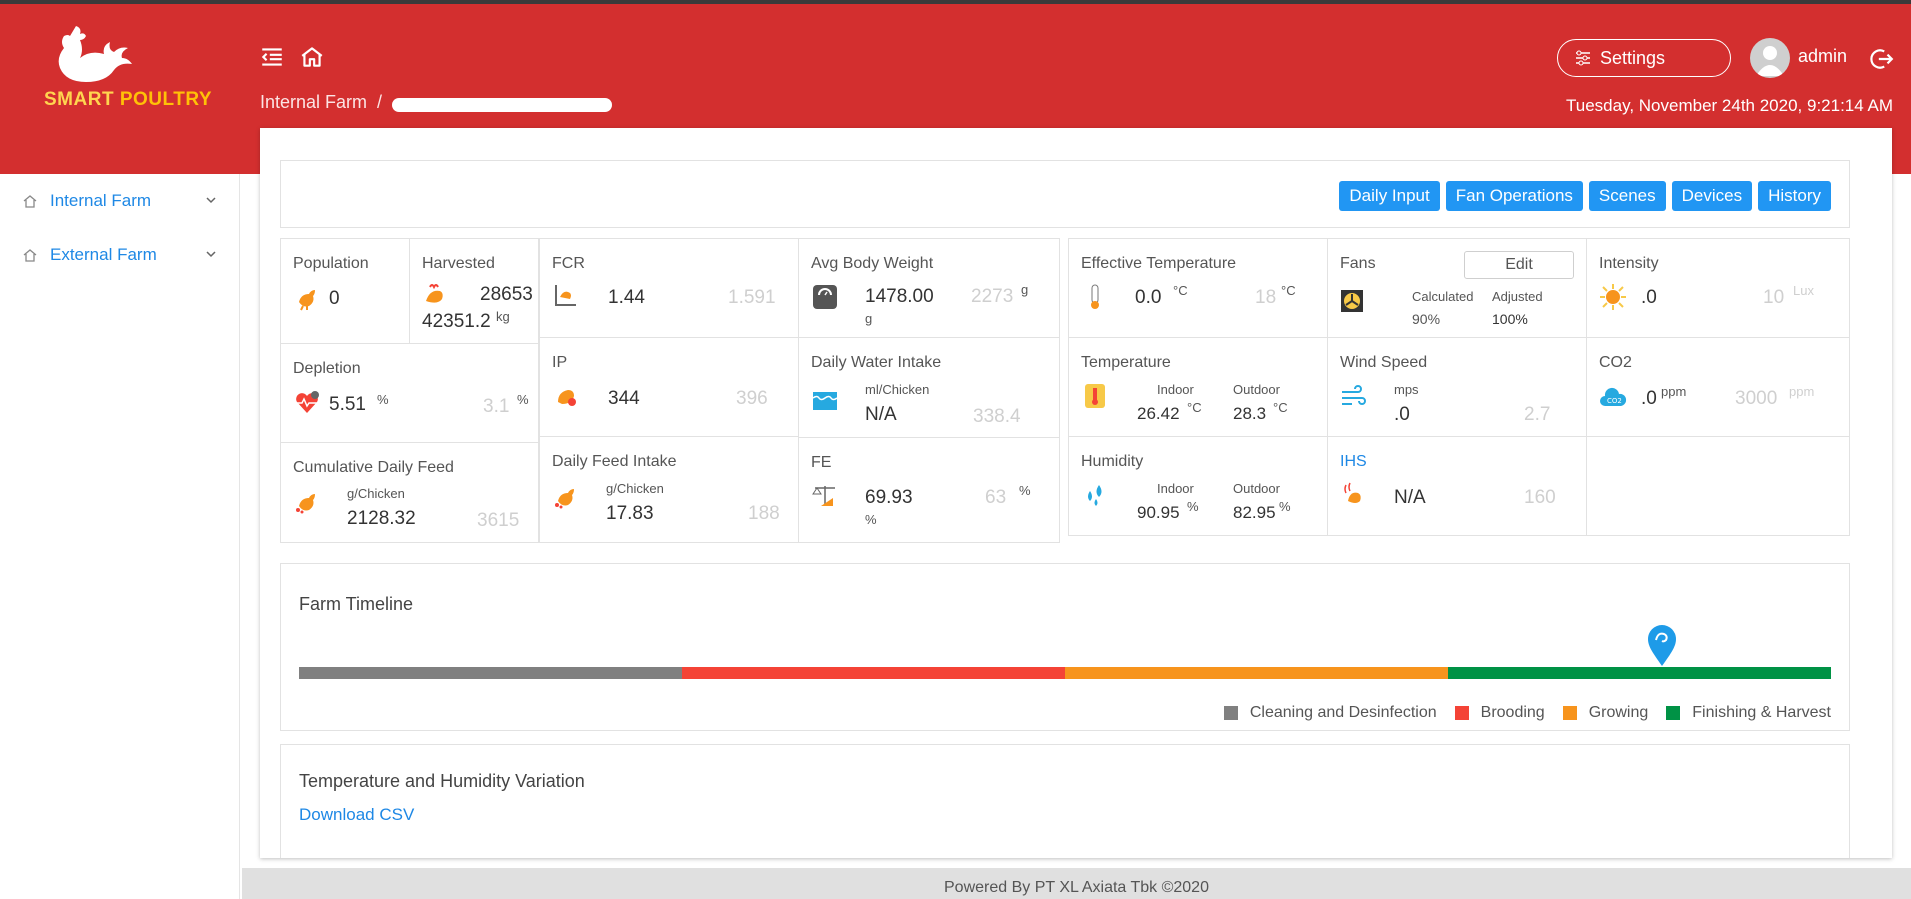 The image size is (1911, 899). Describe the element at coordinates (560, 362) in the screenshot. I see `card-title: IP` at that location.